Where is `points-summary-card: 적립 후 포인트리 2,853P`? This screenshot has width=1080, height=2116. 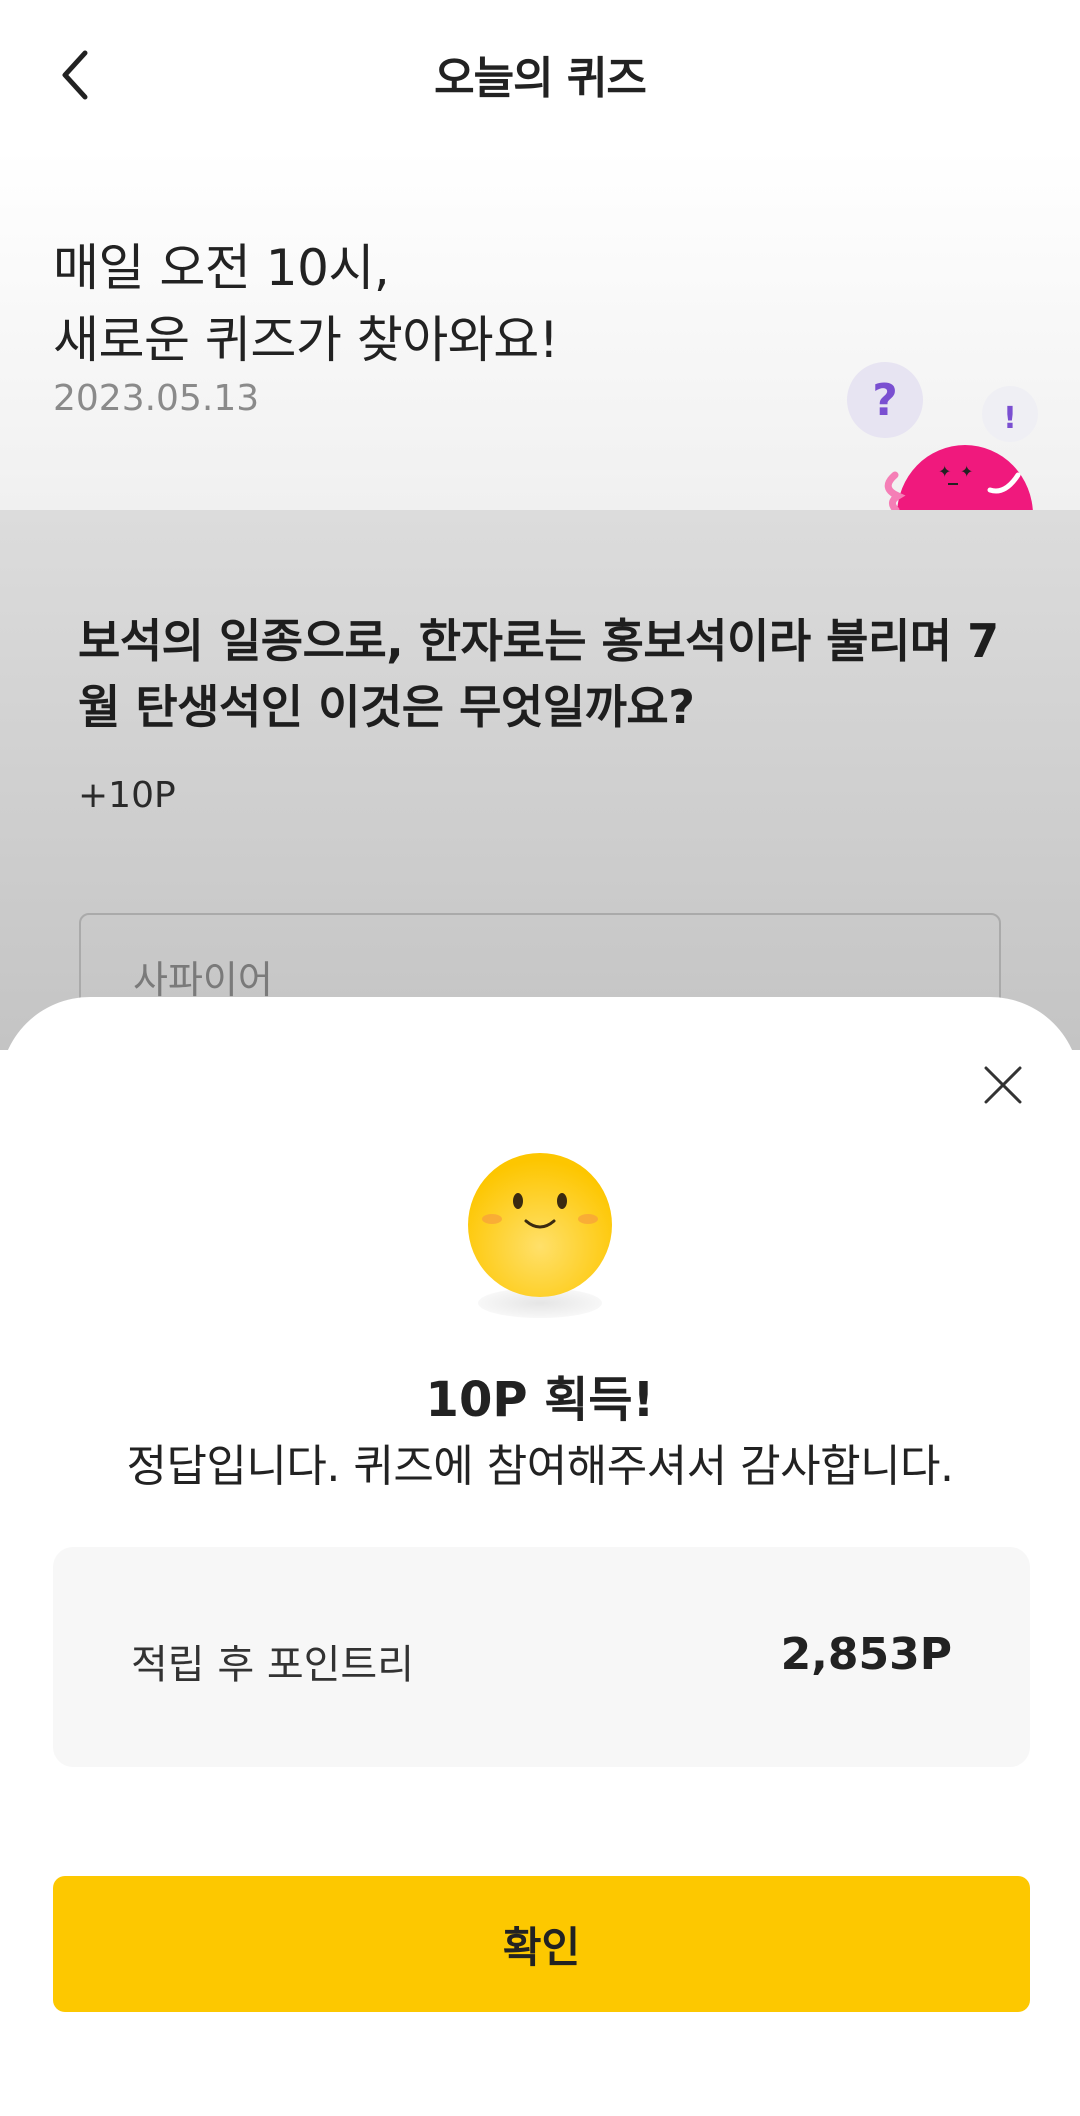
points-summary-card: 적립 후 포인트리 2,853P is located at coordinates (541, 1657).